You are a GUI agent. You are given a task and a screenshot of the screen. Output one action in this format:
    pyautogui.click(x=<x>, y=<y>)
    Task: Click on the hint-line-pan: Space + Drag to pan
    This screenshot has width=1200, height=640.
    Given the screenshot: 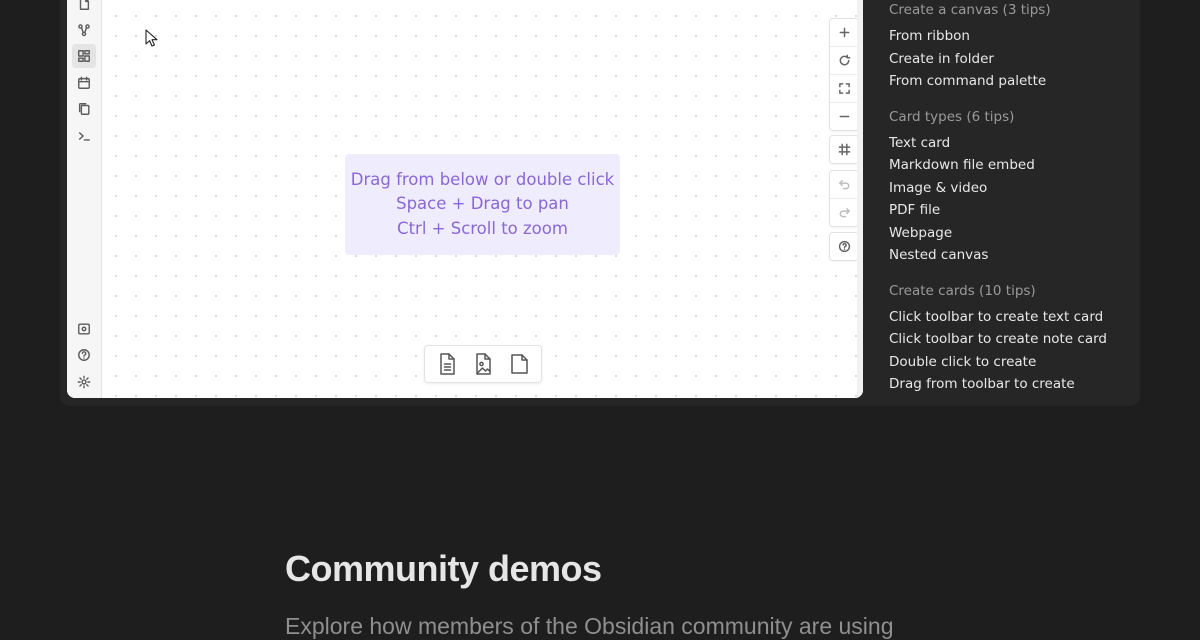 What is the action you would take?
    pyautogui.click(x=482, y=204)
    